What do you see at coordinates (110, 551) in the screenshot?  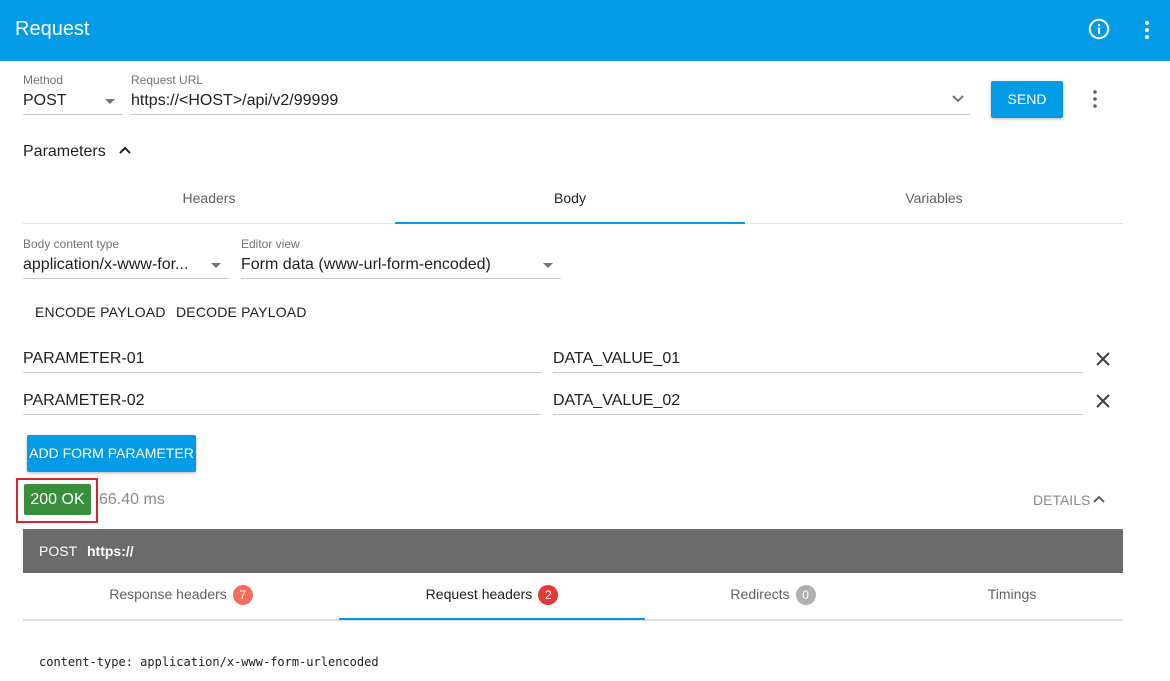 I see `request-url: https://` at bounding box center [110, 551].